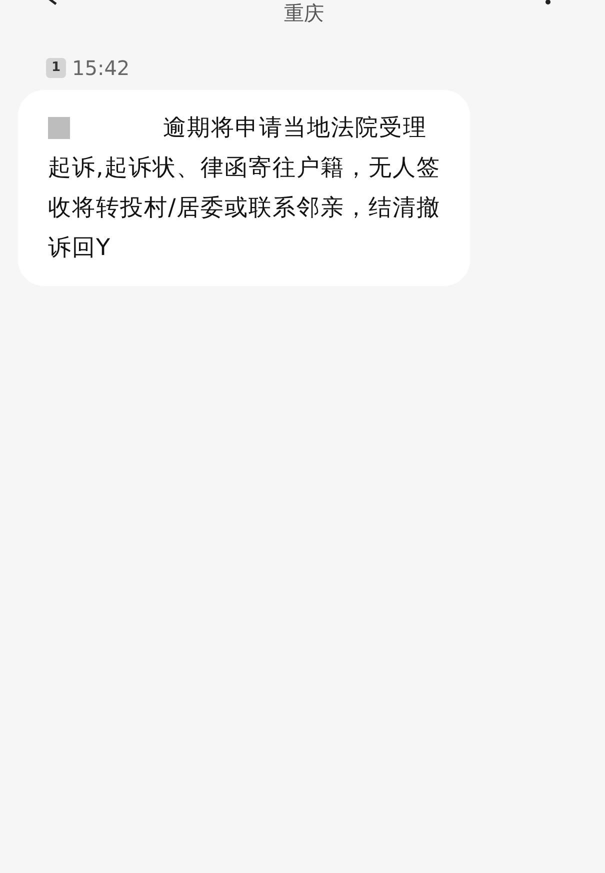 Image resolution: width=605 pixels, height=873 pixels. What do you see at coordinates (56, 68) in the screenshot?
I see `sim-badge: 1` at bounding box center [56, 68].